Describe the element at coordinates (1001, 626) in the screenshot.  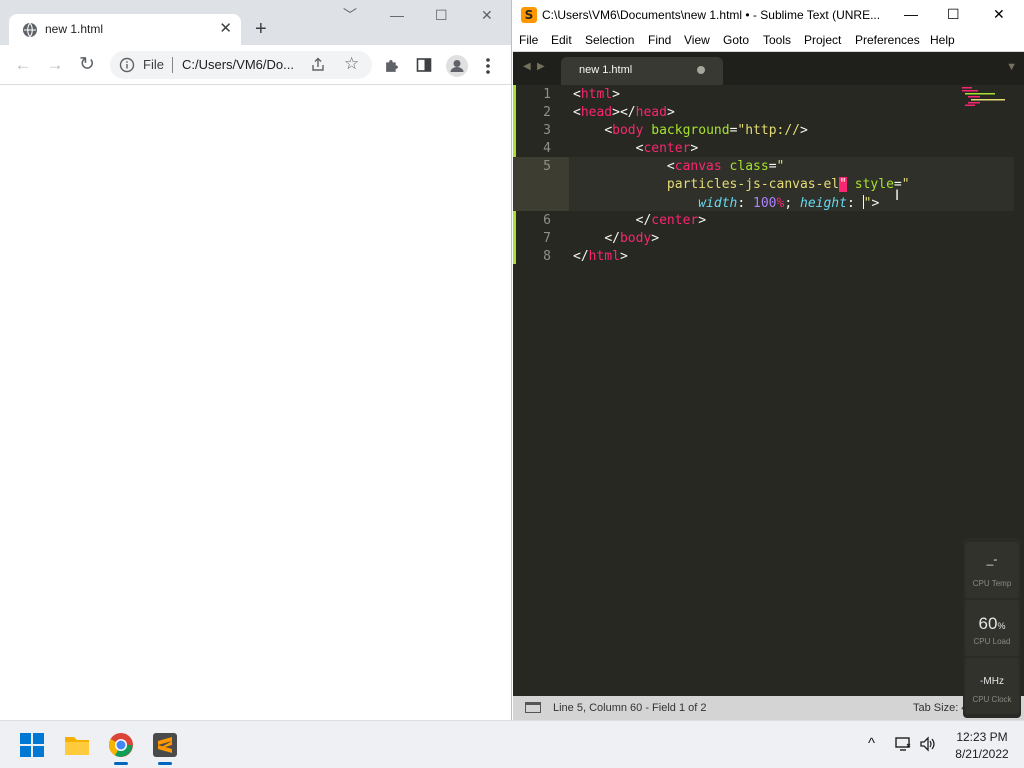
I see `cpu-load-unit: %` at that location.